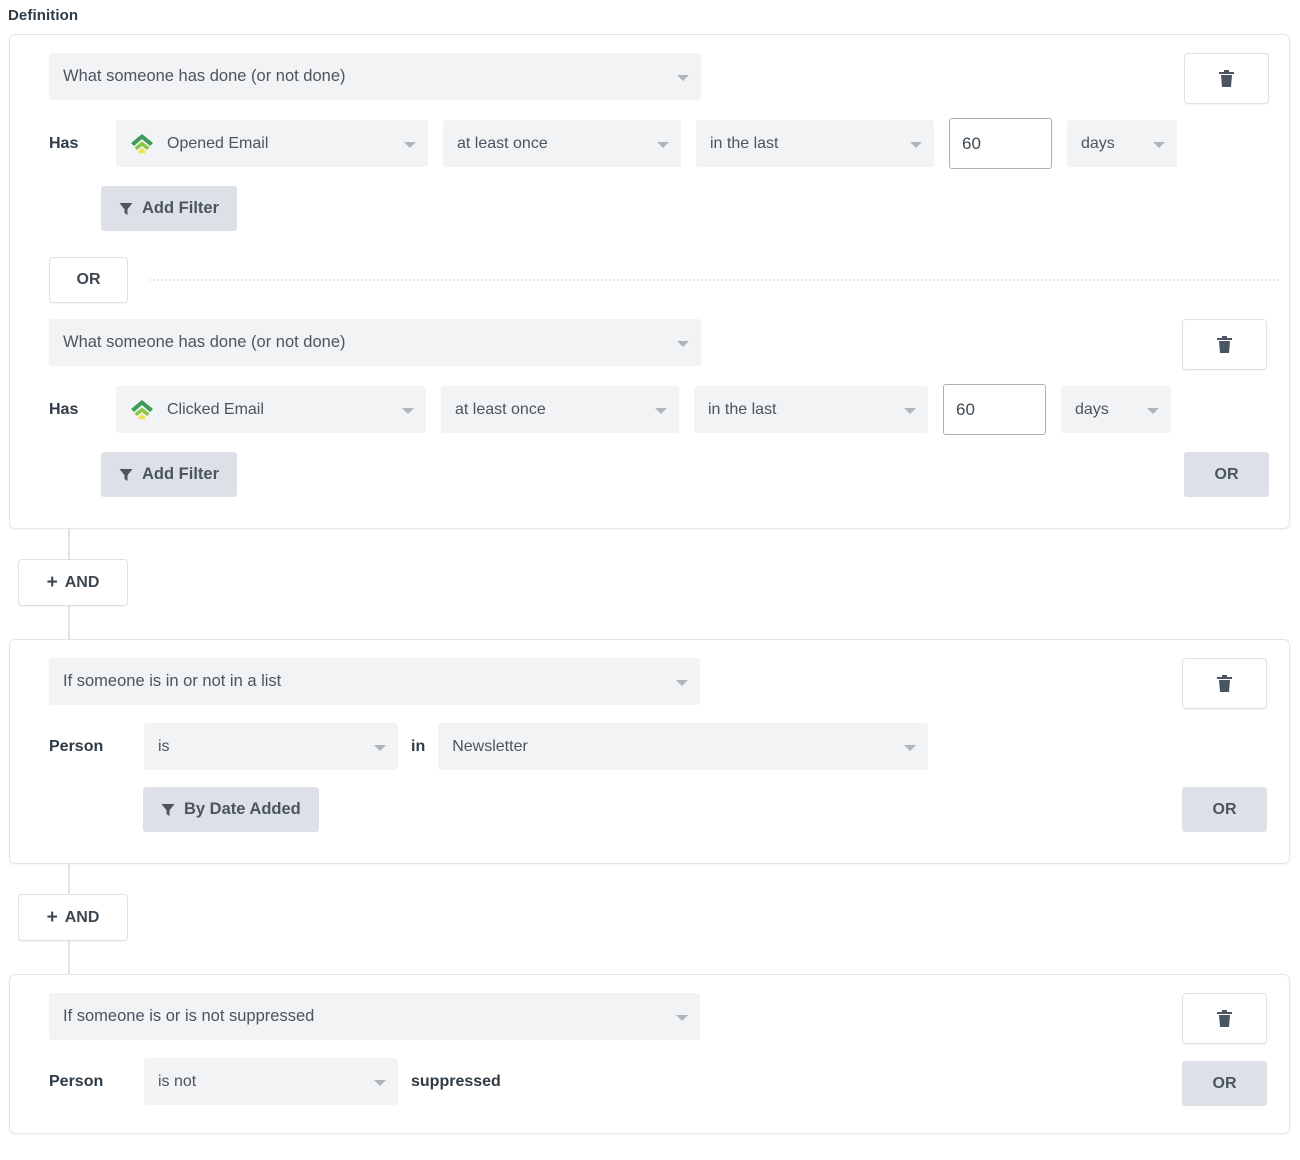  I want to click on list-operator-label: is, so click(164, 746).